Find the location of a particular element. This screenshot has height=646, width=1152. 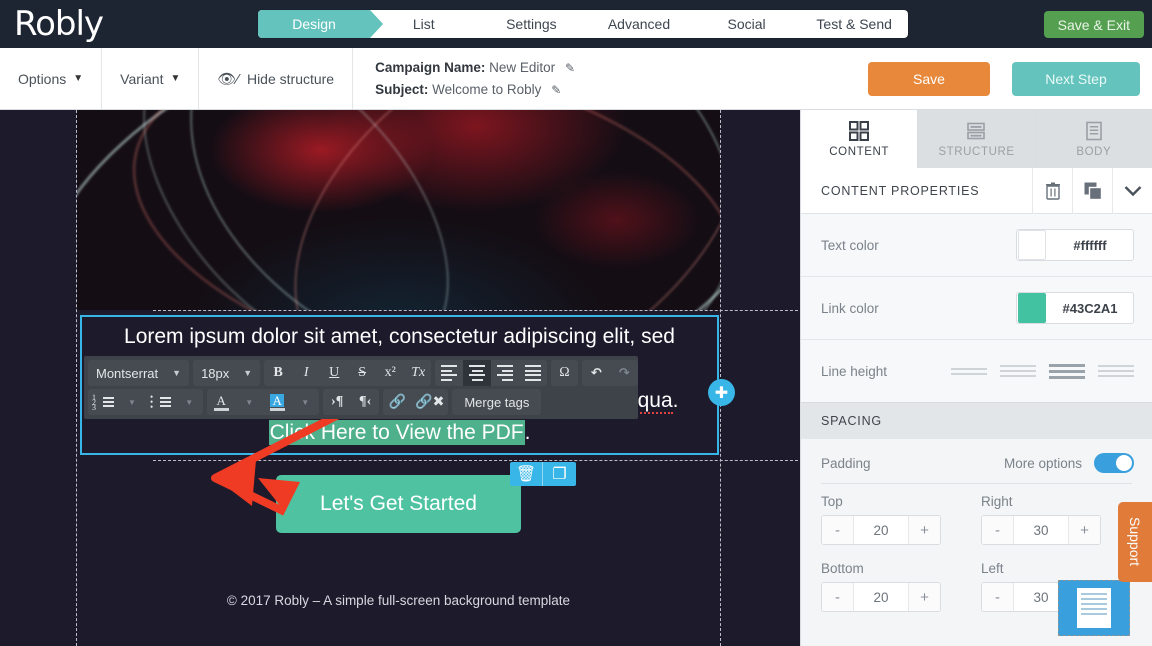

padding-bottom-stepper: - 20 + is located at coordinates (881, 597).